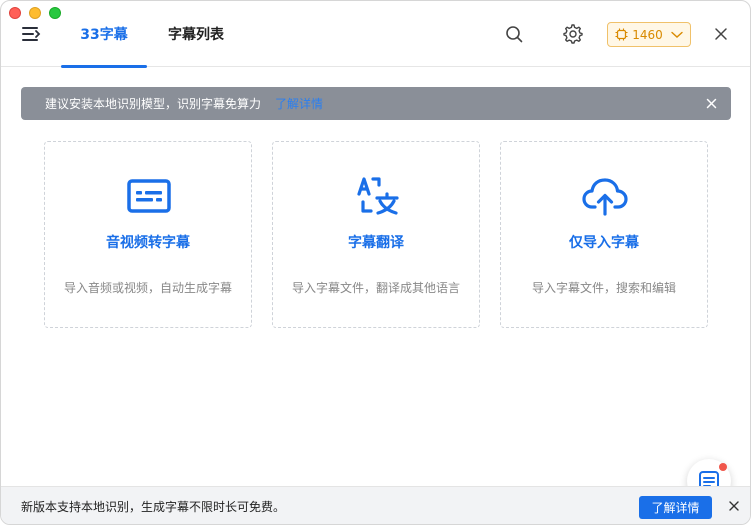 The image size is (751, 525). Describe the element at coordinates (621, 34) in the screenshot. I see `chip-icon` at that location.